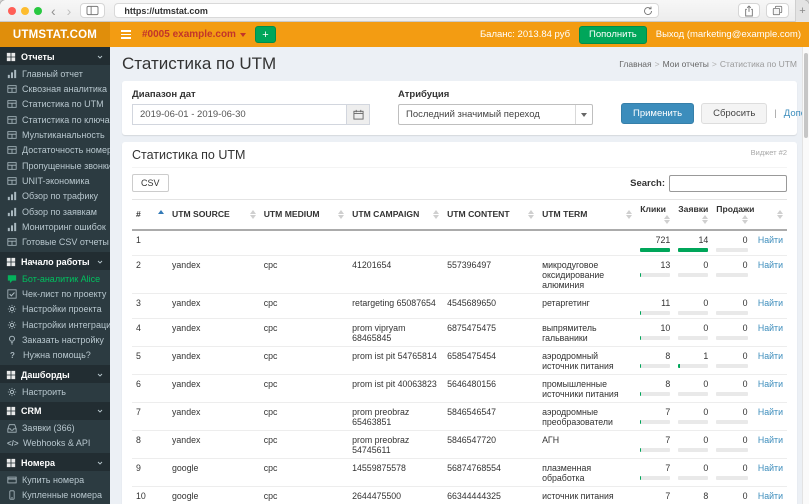 This screenshot has height=504, width=809. I want to click on share-icon, so click(749, 10).